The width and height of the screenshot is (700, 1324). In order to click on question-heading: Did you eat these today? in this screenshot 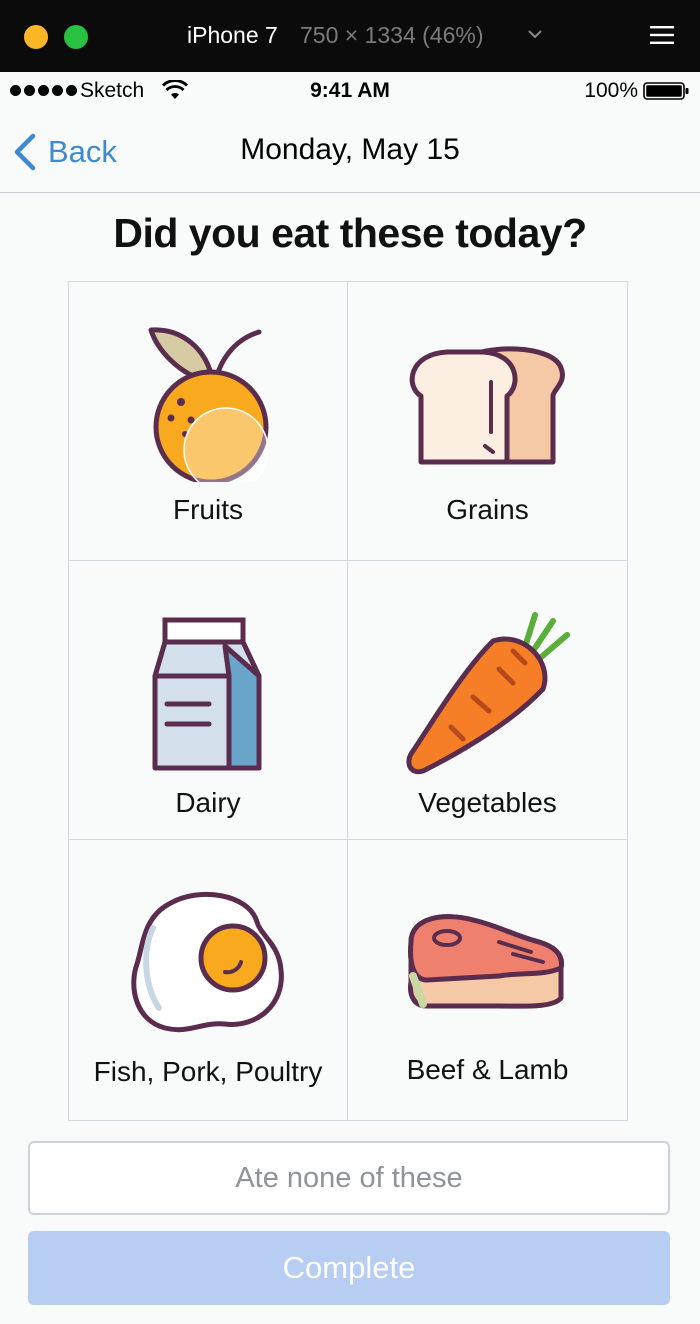, I will do `click(350, 233)`.